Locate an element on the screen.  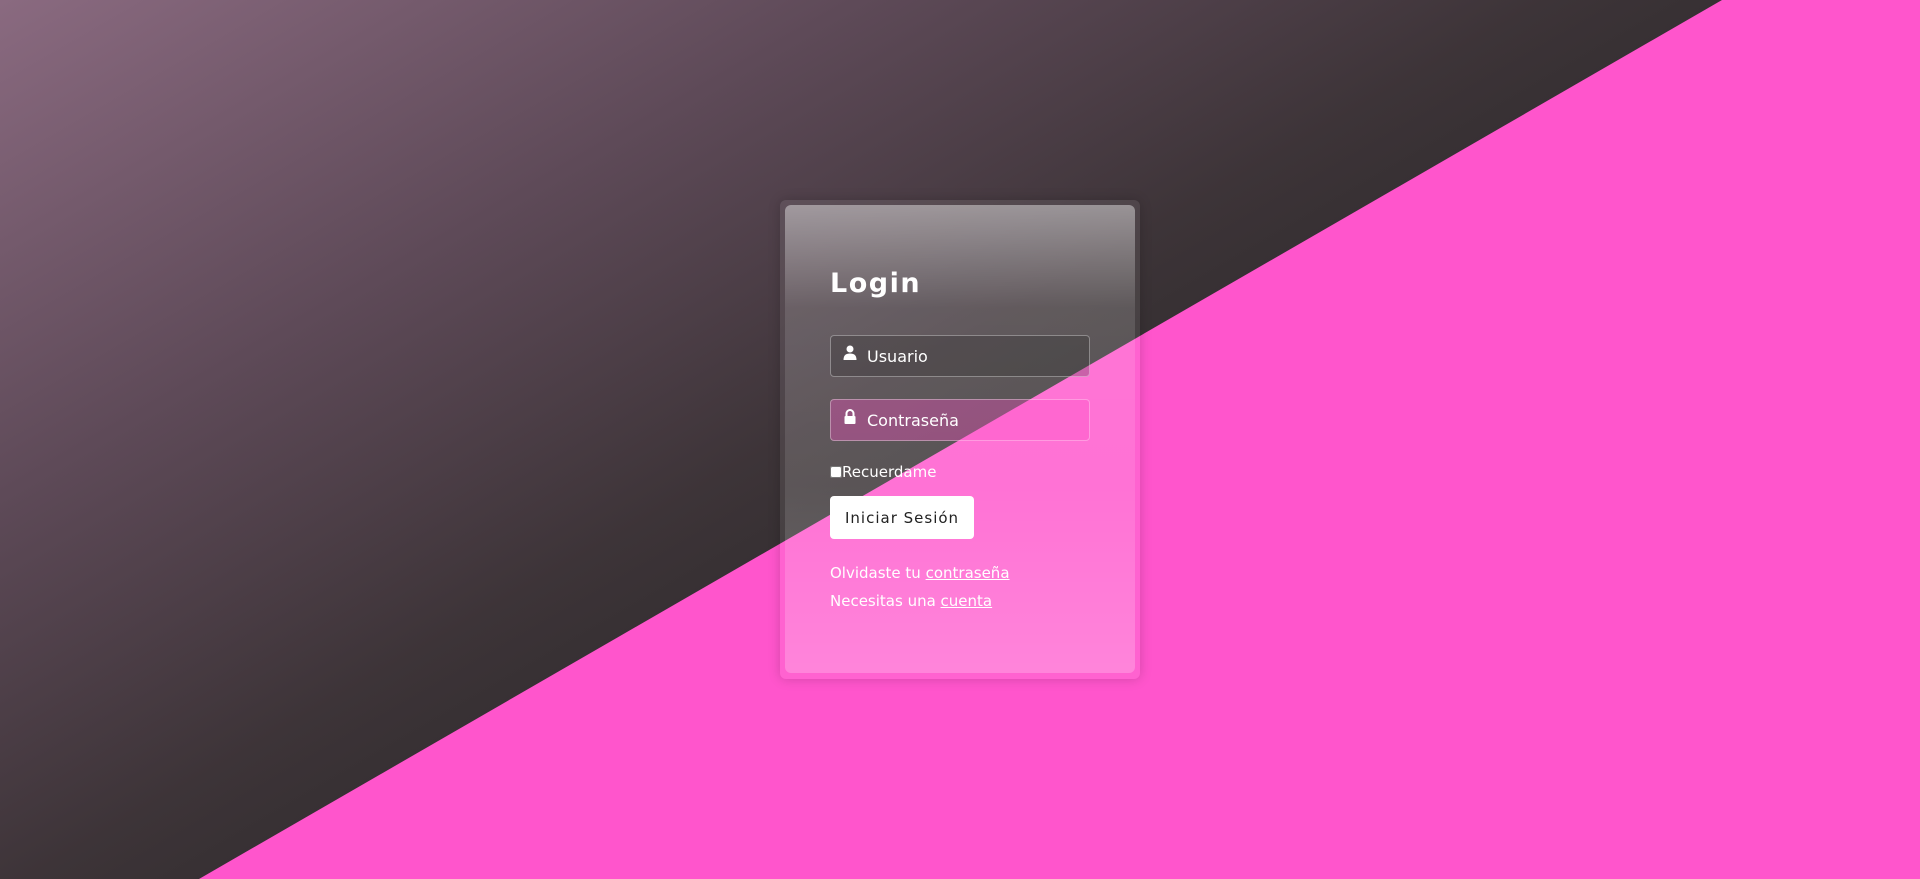
remember-label: Recuerdame is located at coordinates (889, 472).